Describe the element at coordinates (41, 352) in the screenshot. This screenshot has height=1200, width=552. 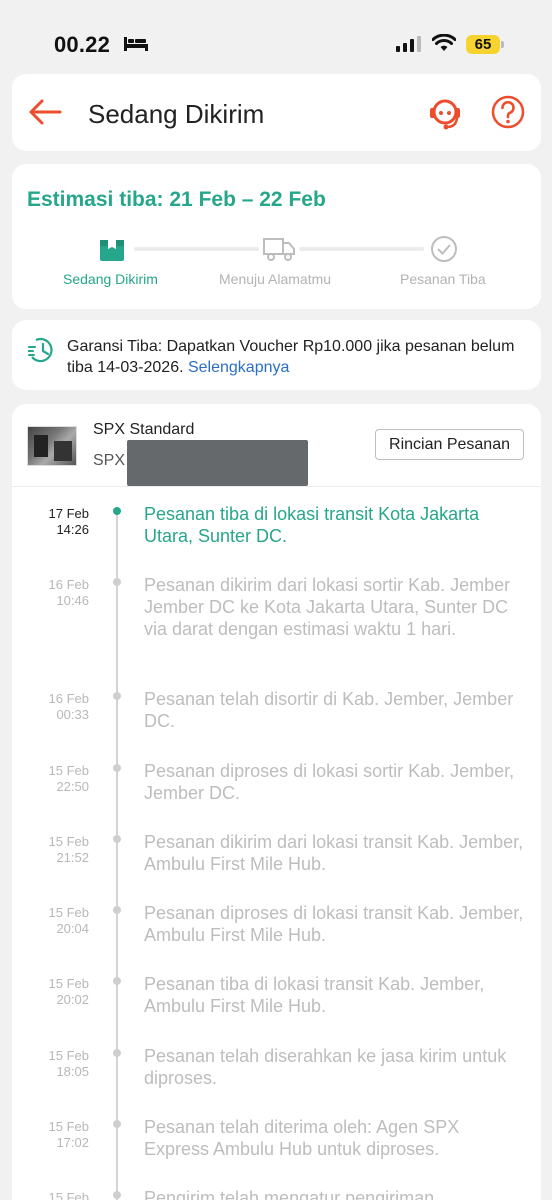
I see `clock-icon` at that location.